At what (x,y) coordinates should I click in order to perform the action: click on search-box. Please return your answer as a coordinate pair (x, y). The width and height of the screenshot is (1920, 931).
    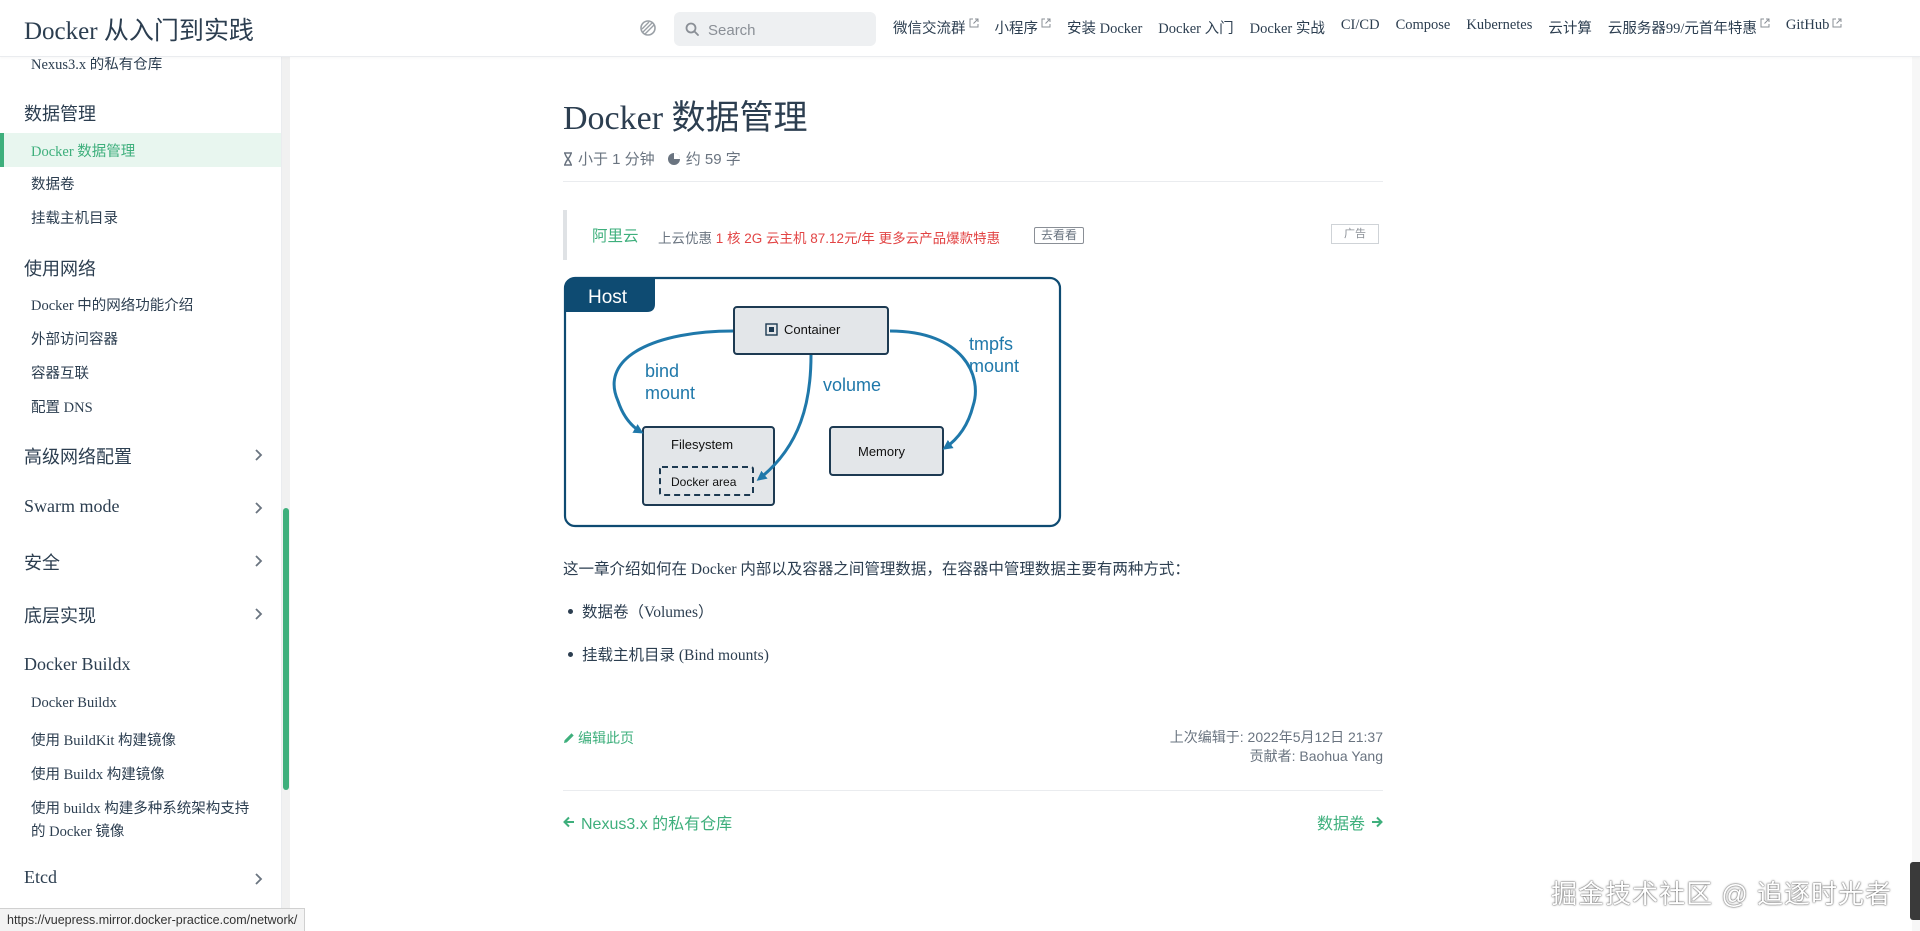
    Looking at the image, I should click on (775, 29).